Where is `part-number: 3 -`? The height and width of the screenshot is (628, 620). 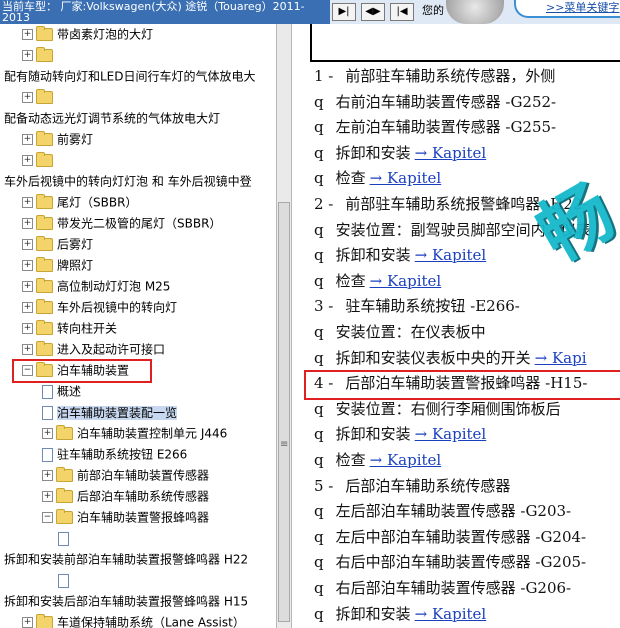 part-number: 3 - is located at coordinates (324, 306).